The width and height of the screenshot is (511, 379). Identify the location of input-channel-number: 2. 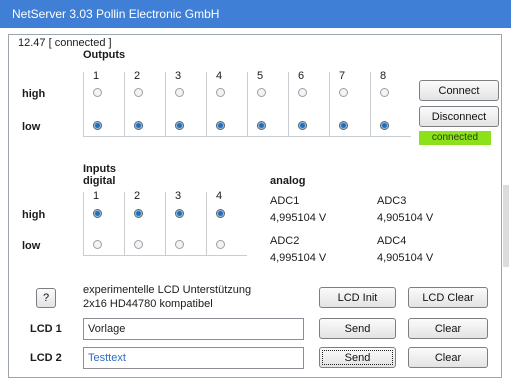
(137, 196).